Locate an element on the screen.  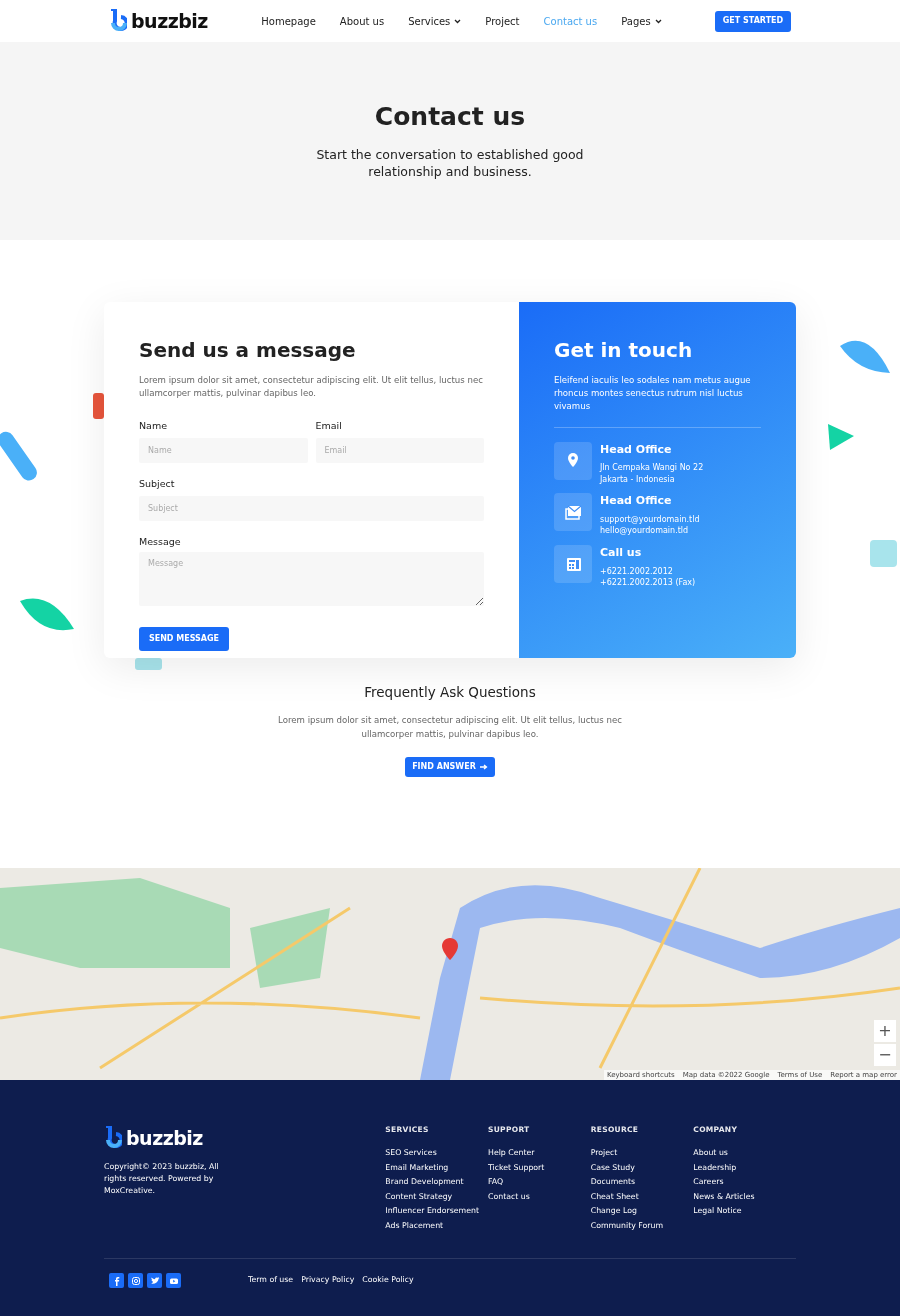
form-title: Send us a message is located at coordinates (248, 350).